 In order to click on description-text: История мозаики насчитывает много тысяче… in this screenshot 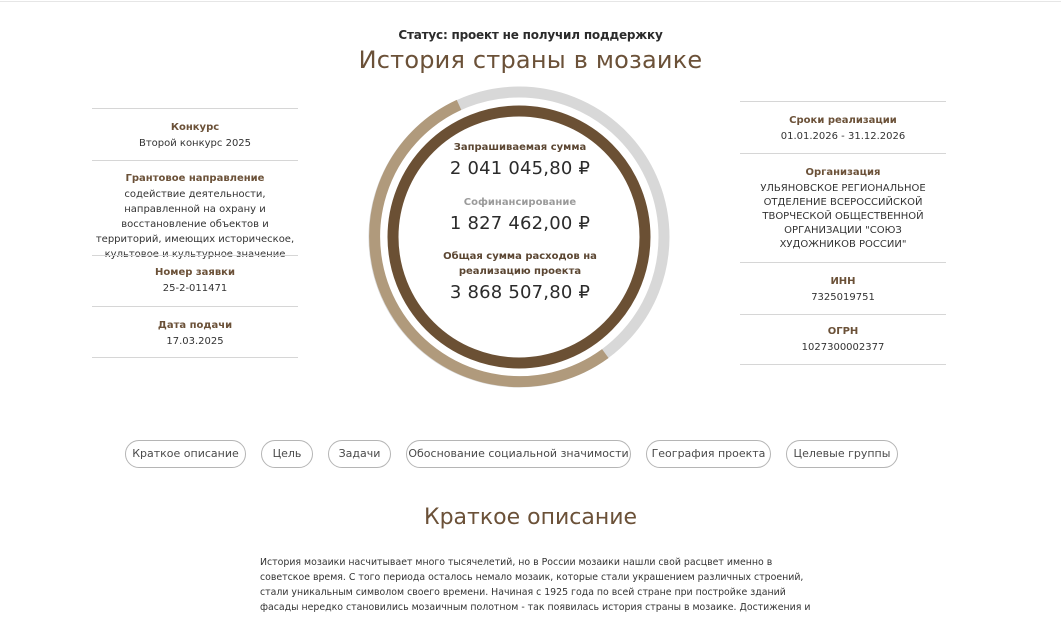, I will do `click(535, 585)`.